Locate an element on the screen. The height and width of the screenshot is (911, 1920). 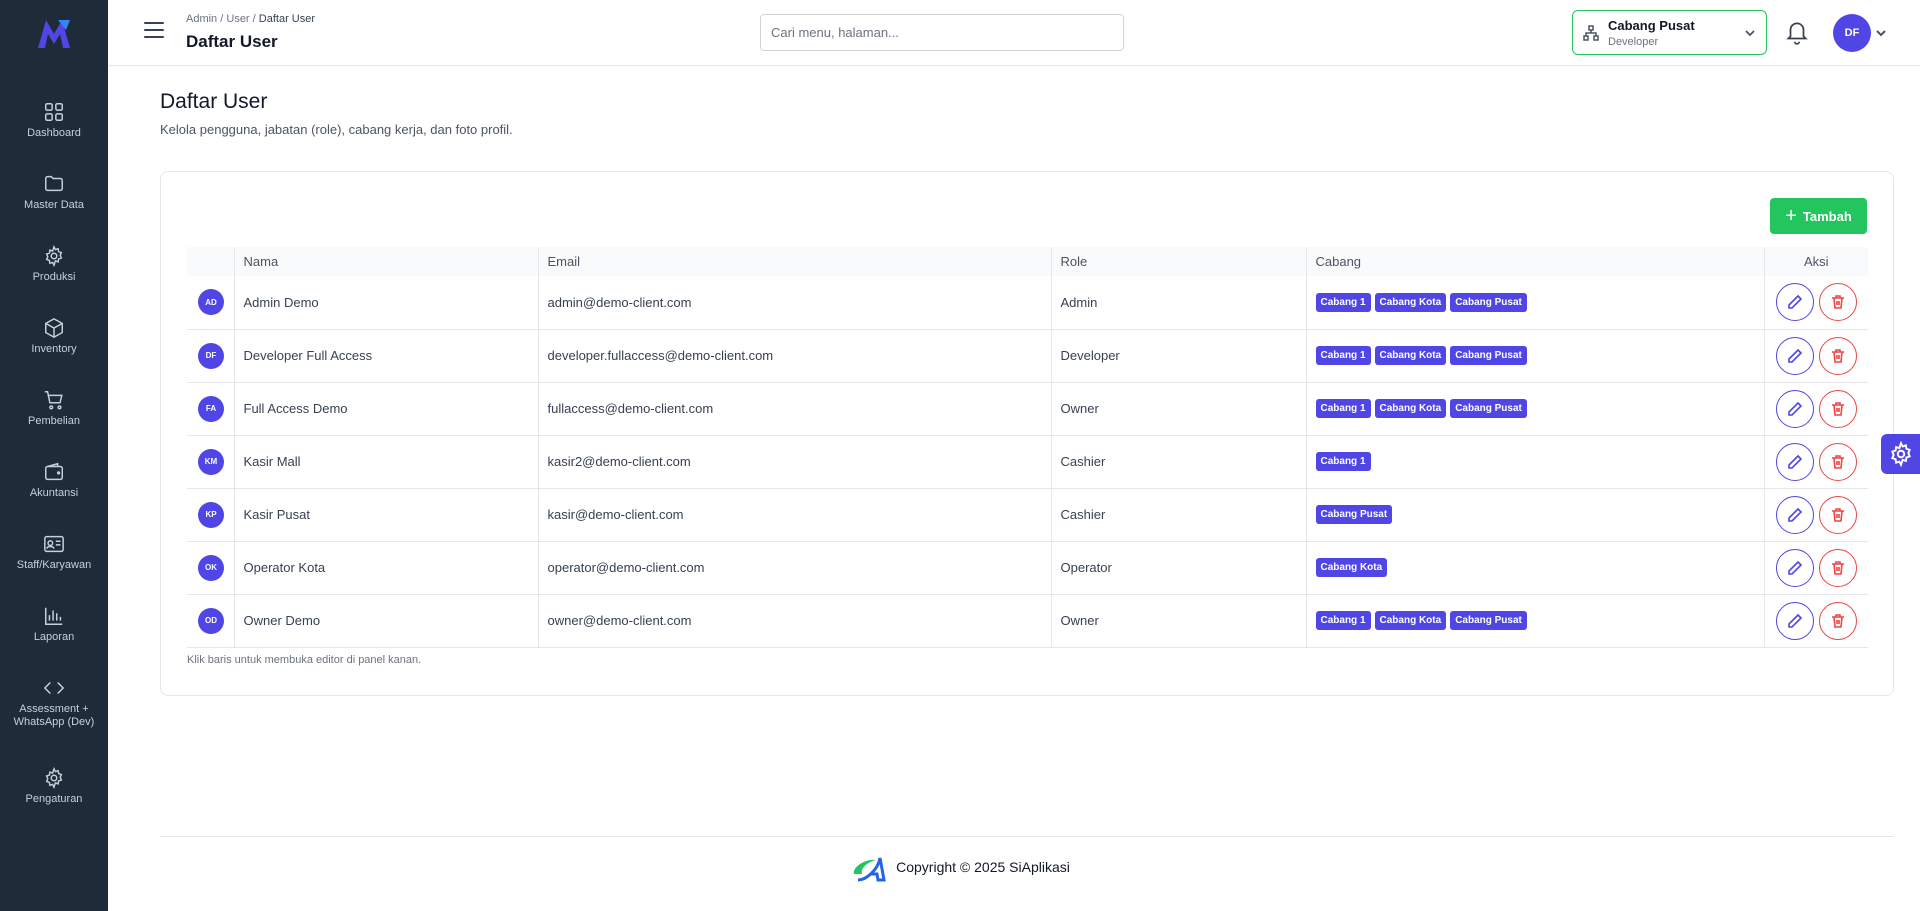
cell-role: Cashier is located at coordinates (1178, 514).